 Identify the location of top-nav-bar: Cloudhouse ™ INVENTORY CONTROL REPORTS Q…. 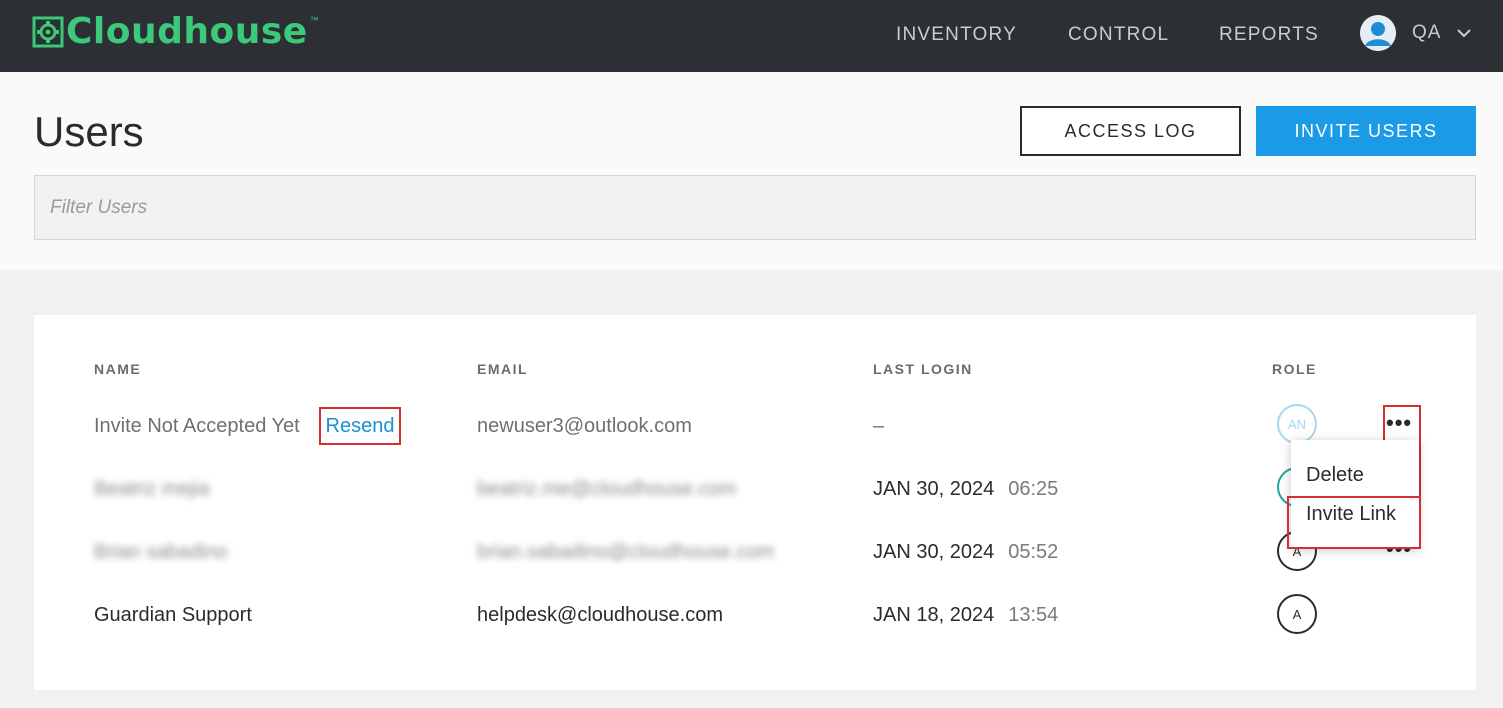
(751, 36).